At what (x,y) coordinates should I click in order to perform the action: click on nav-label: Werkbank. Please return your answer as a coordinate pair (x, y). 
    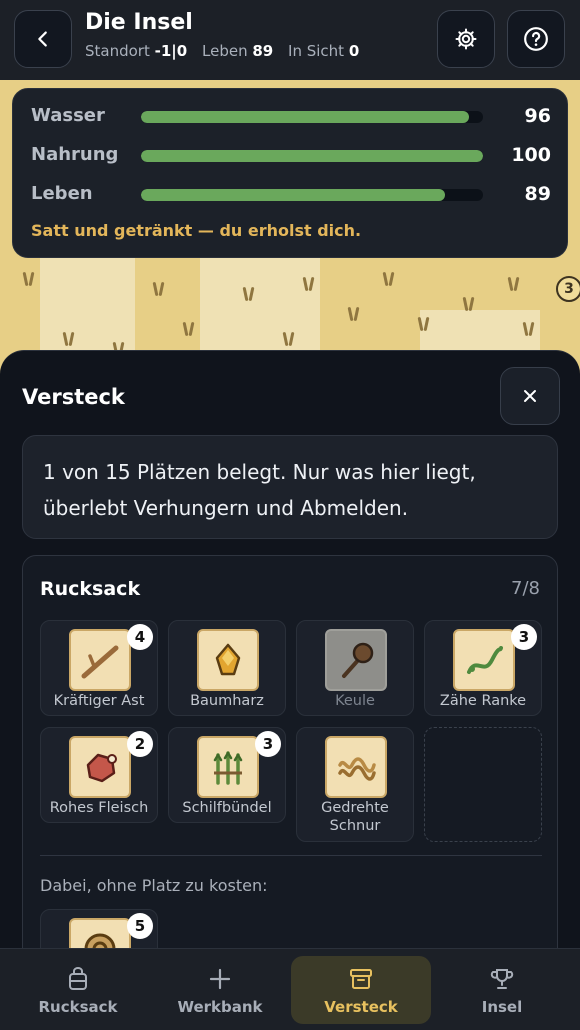
    Looking at the image, I should click on (220, 1007).